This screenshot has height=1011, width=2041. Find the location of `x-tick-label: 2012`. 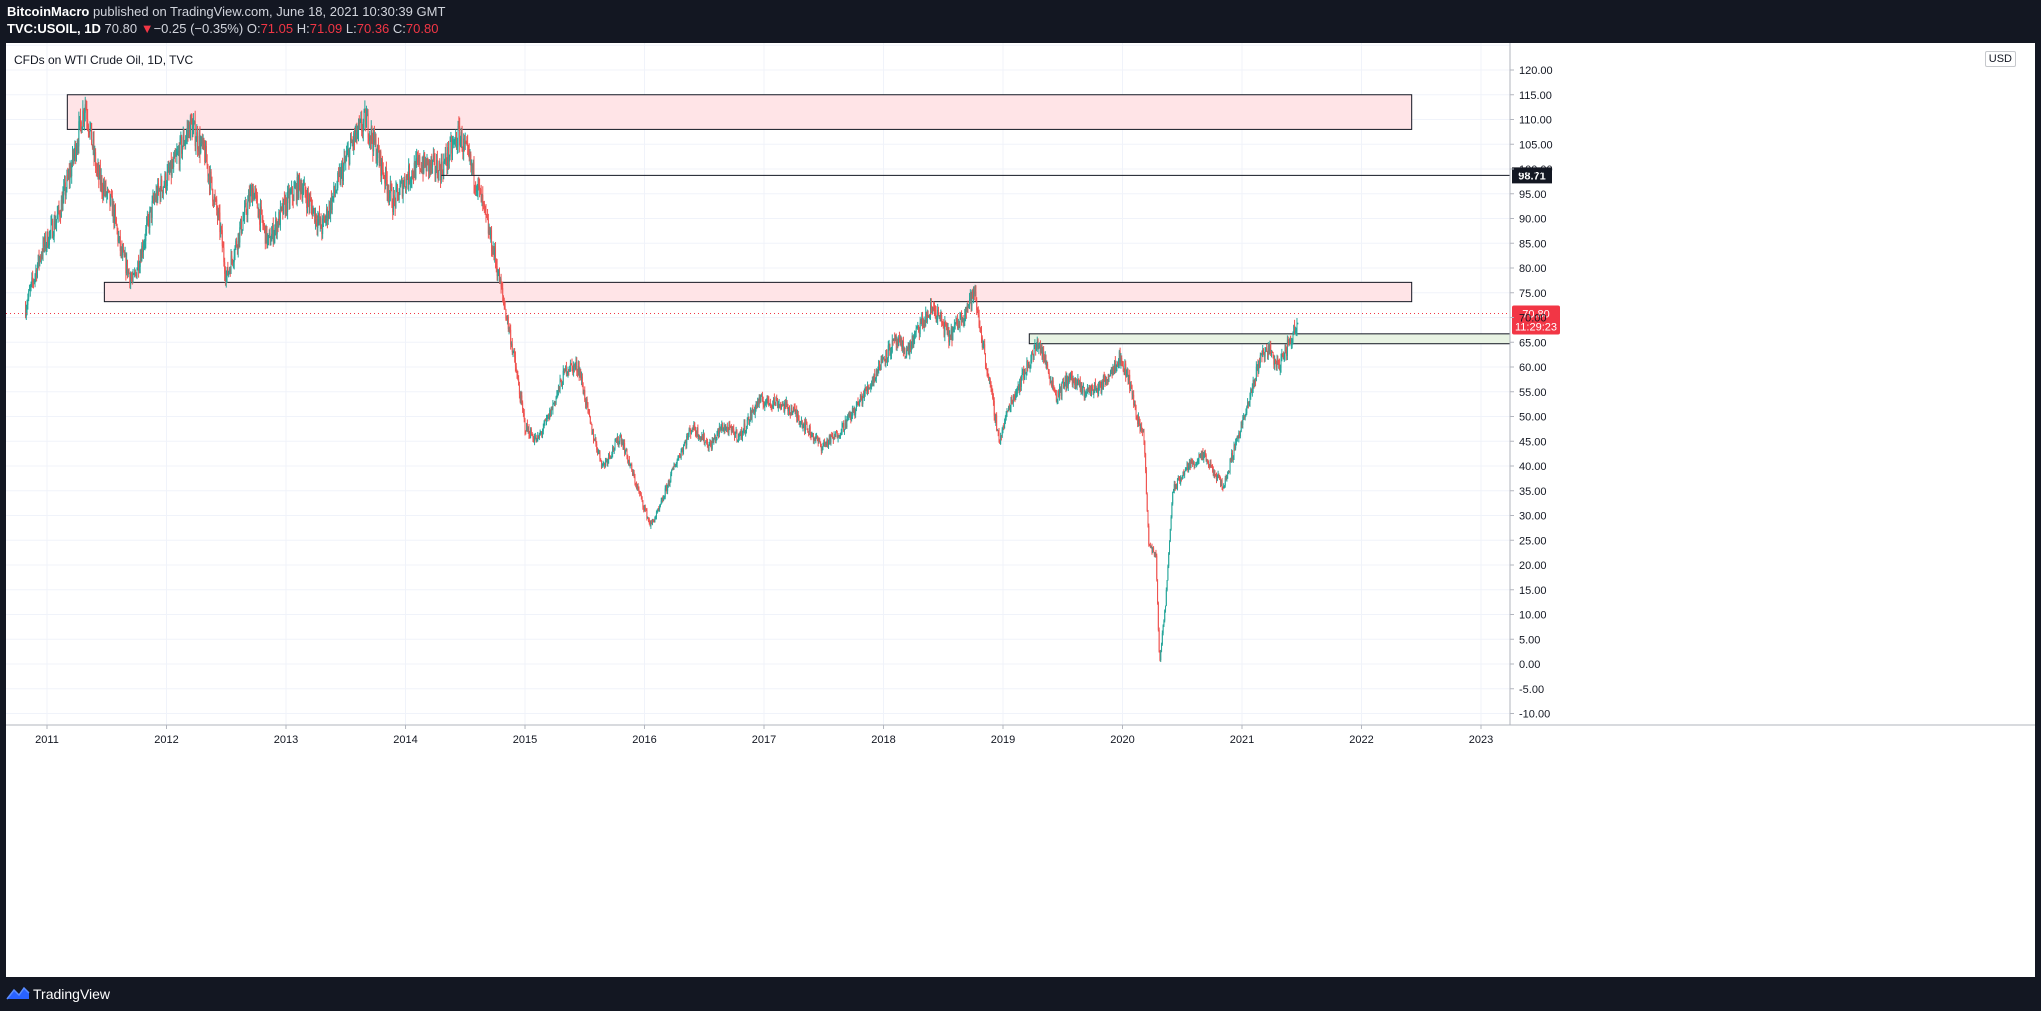

x-tick-label: 2012 is located at coordinates (166, 740).